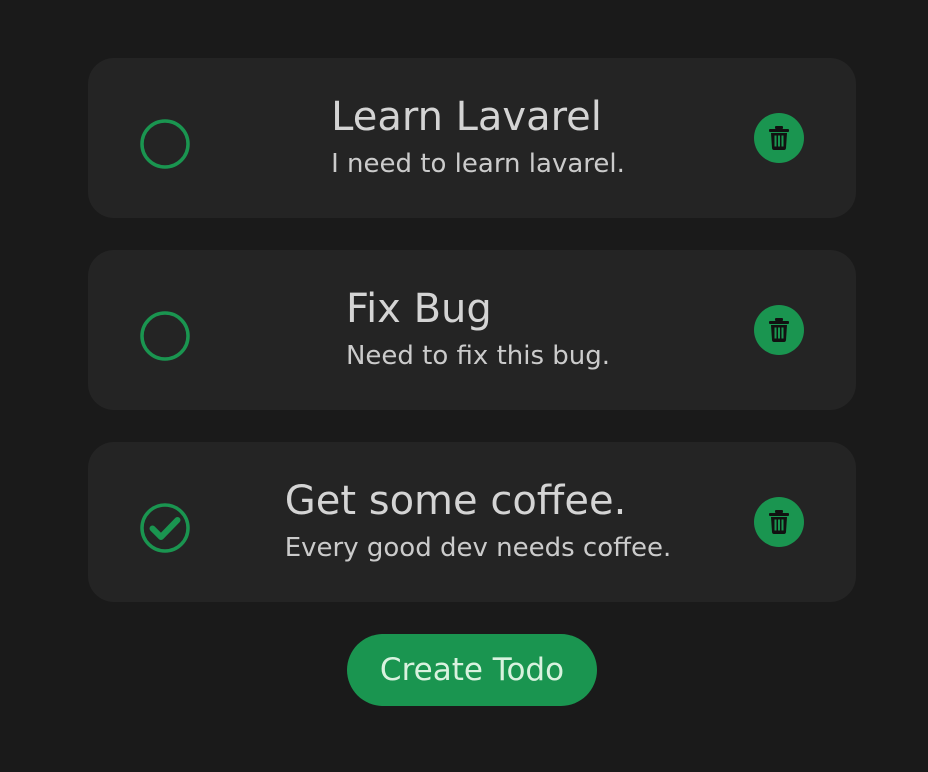 The height and width of the screenshot is (772, 928). What do you see at coordinates (455, 501) in the screenshot?
I see `todo-title: Get some coffee.` at bounding box center [455, 501].